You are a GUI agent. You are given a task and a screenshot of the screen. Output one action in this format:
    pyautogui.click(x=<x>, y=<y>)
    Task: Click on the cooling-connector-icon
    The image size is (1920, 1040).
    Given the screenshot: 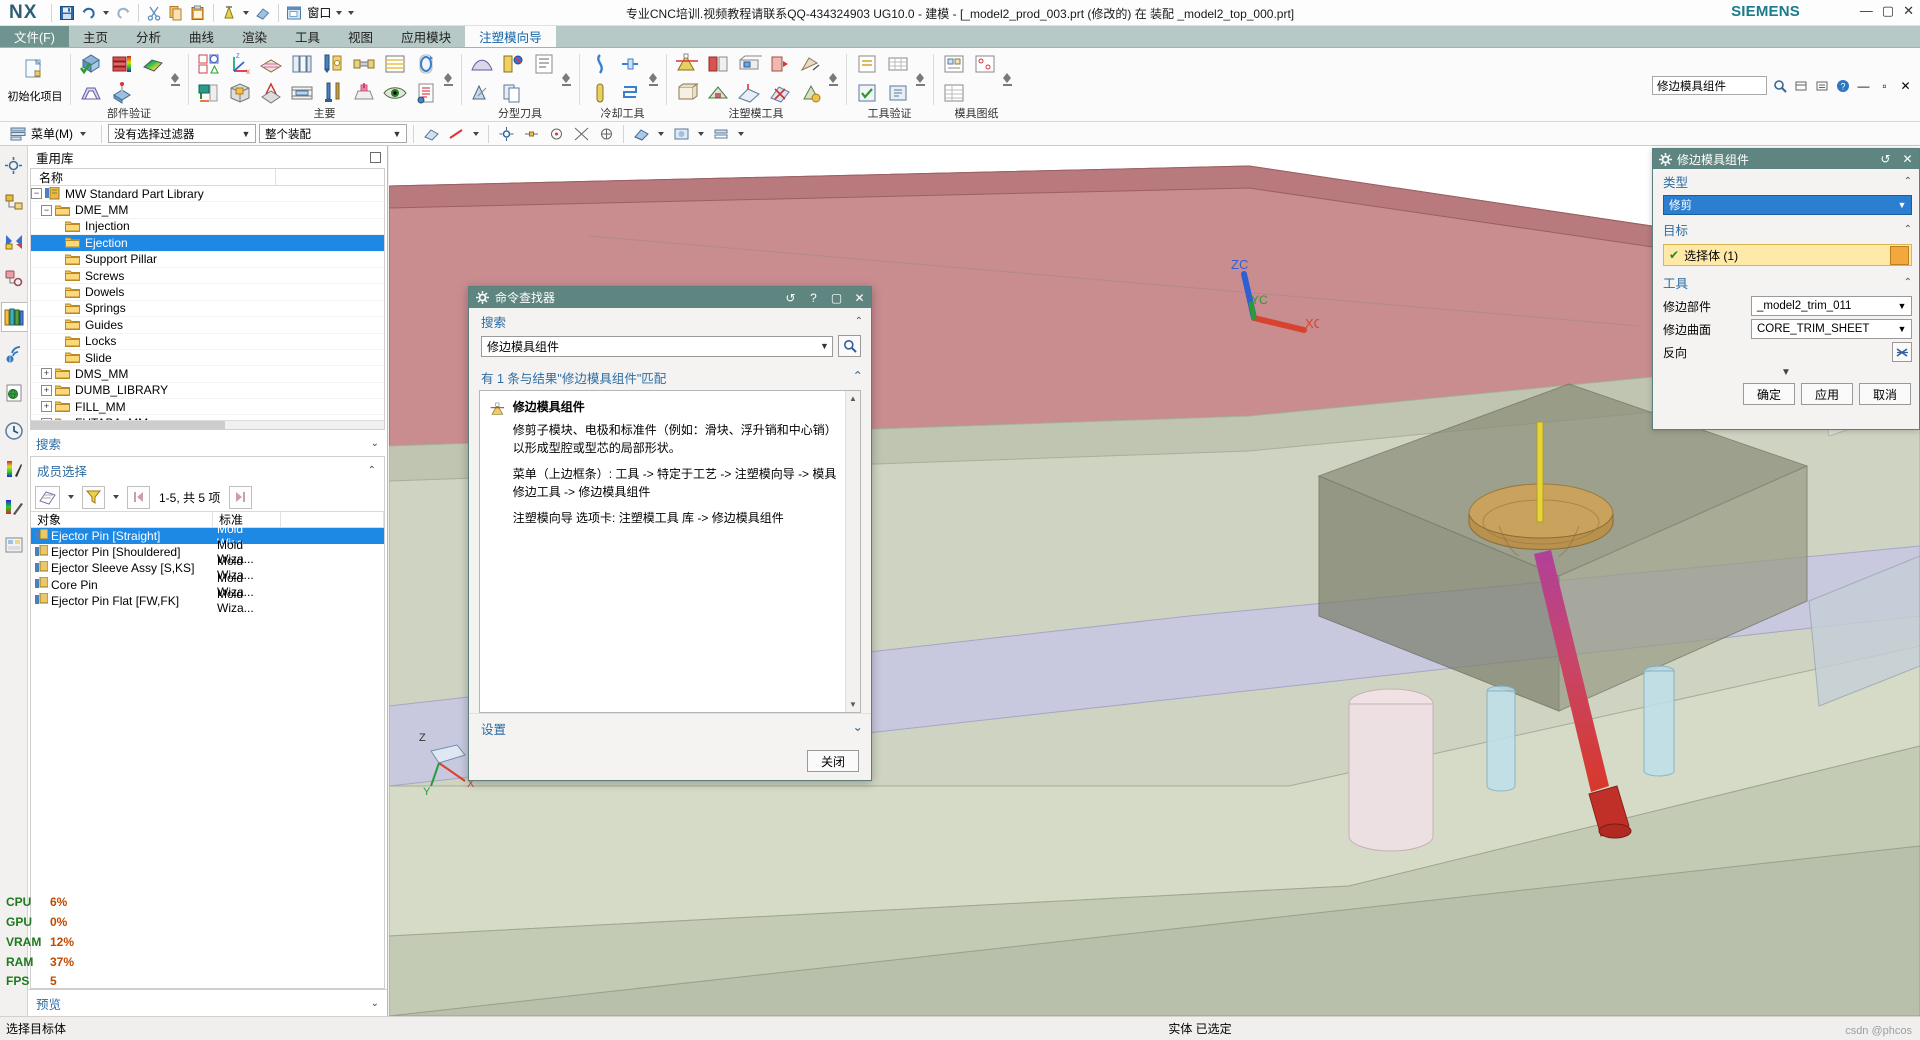 What is the action you would take?
    pyautogui.click(x=631, y=64)
    